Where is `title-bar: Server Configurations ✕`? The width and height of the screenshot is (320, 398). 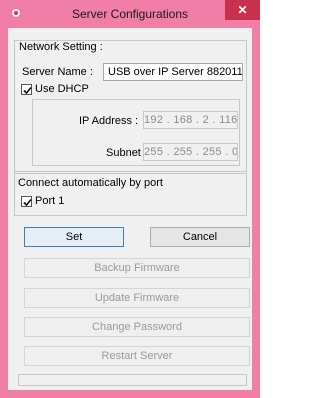
title-bar: Server Configurations ✕ is located at coordinates (130, 14).